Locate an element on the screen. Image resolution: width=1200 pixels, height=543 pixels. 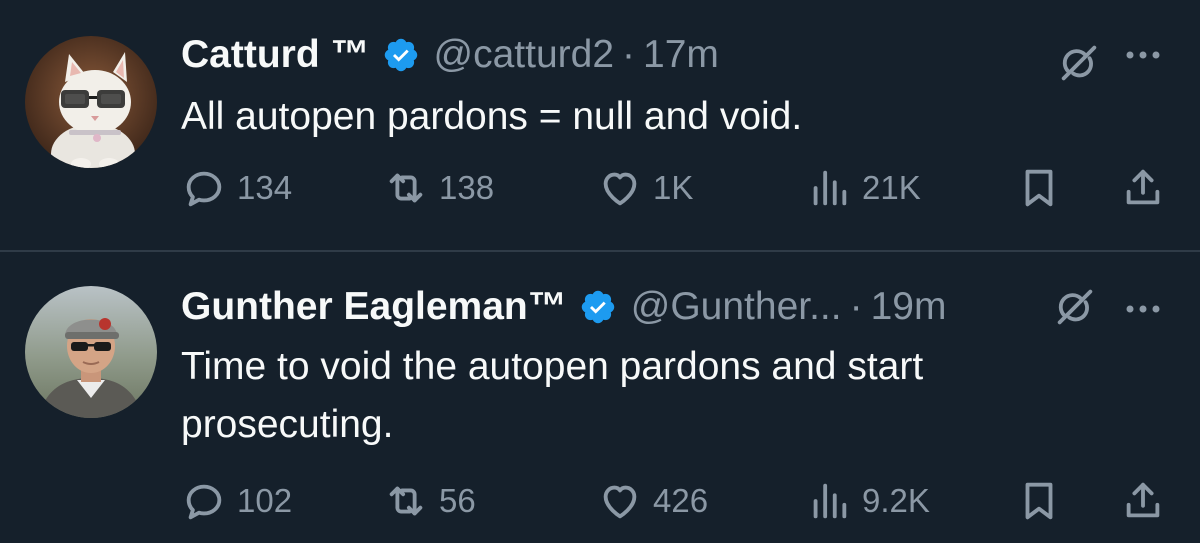
repost-button: 56 is located at coordinates (429, 501).